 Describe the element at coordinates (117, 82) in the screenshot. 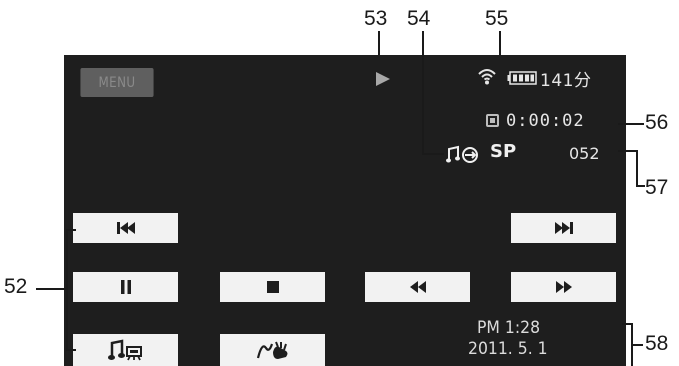

I see `menu-button: MENU` at that location.